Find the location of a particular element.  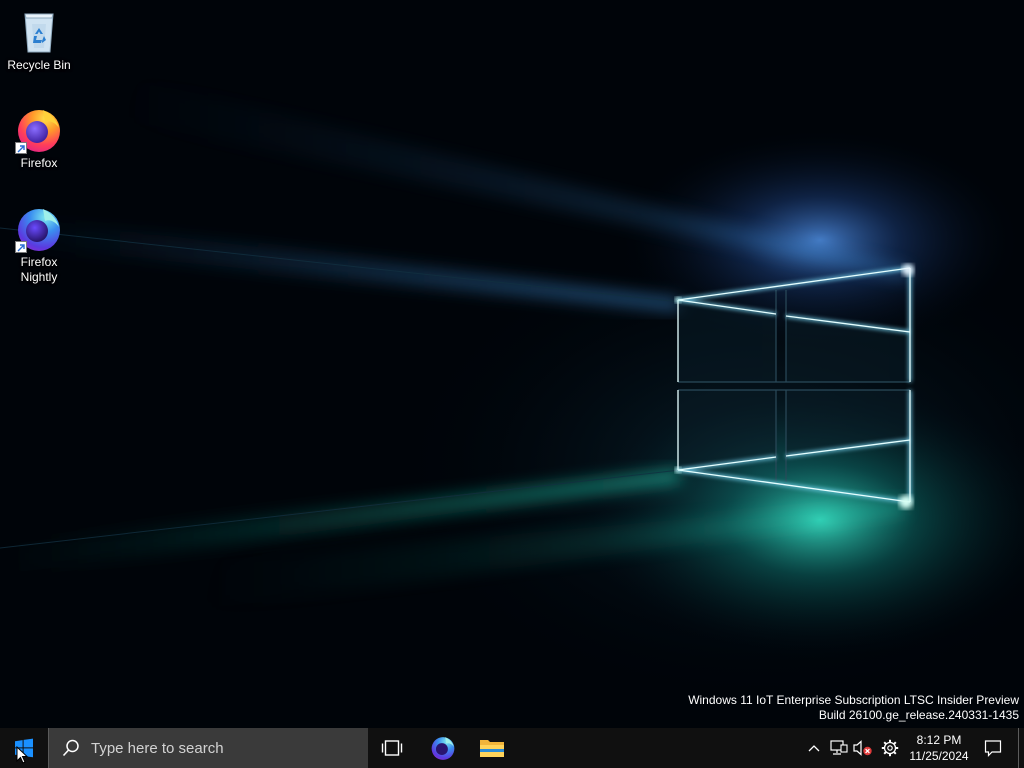

taskbar-clock: 8:12 PM 11/25/2024 is located at coordinates (939, 748).